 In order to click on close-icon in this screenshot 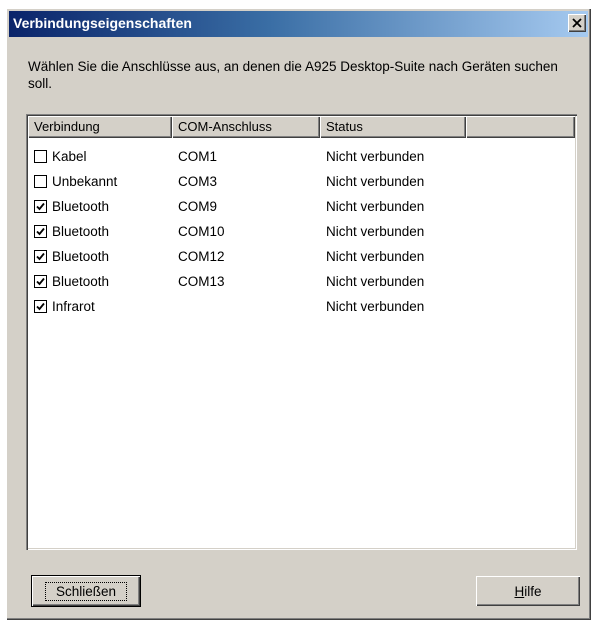, I will do `click(577, 23)`.